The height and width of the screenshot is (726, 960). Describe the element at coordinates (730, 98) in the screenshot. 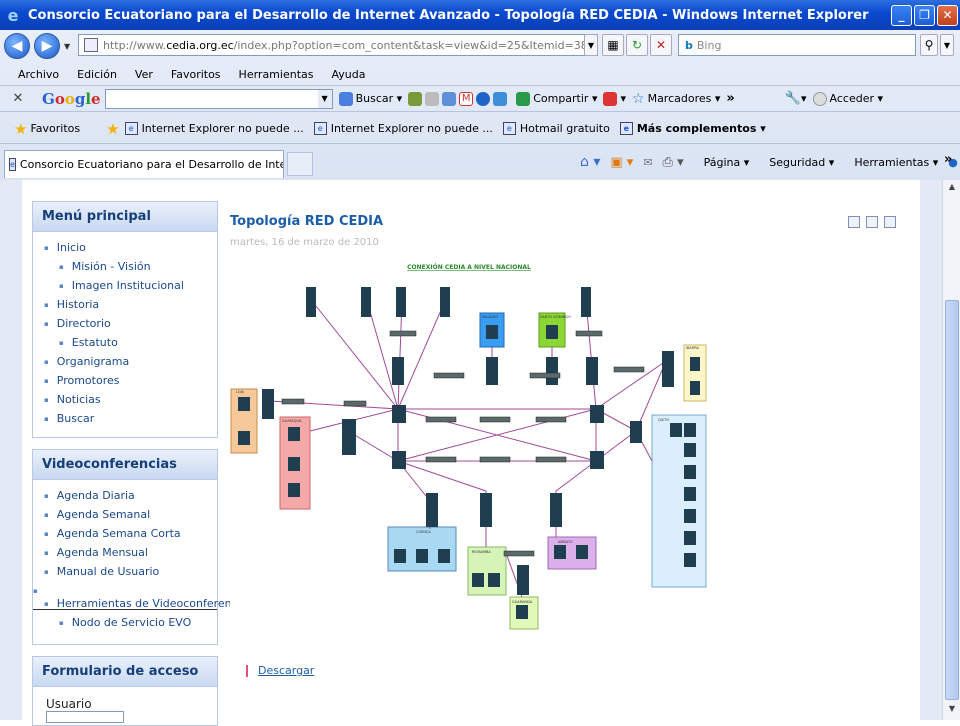

I see `toolbar-more-button: »` at that location.